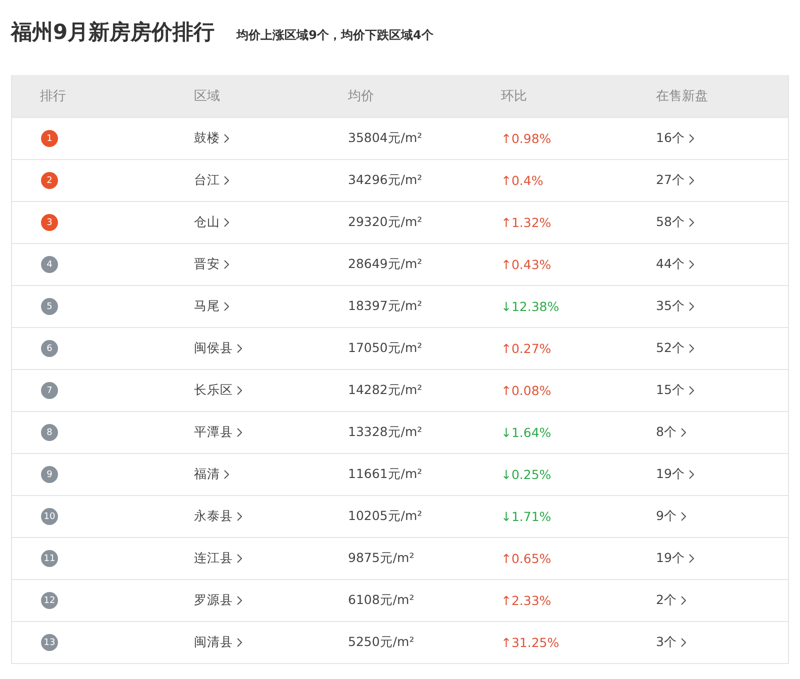  Describe the element at coordinates (49, 474) in the screenshot. I see `rank-badge: 9` at that location.